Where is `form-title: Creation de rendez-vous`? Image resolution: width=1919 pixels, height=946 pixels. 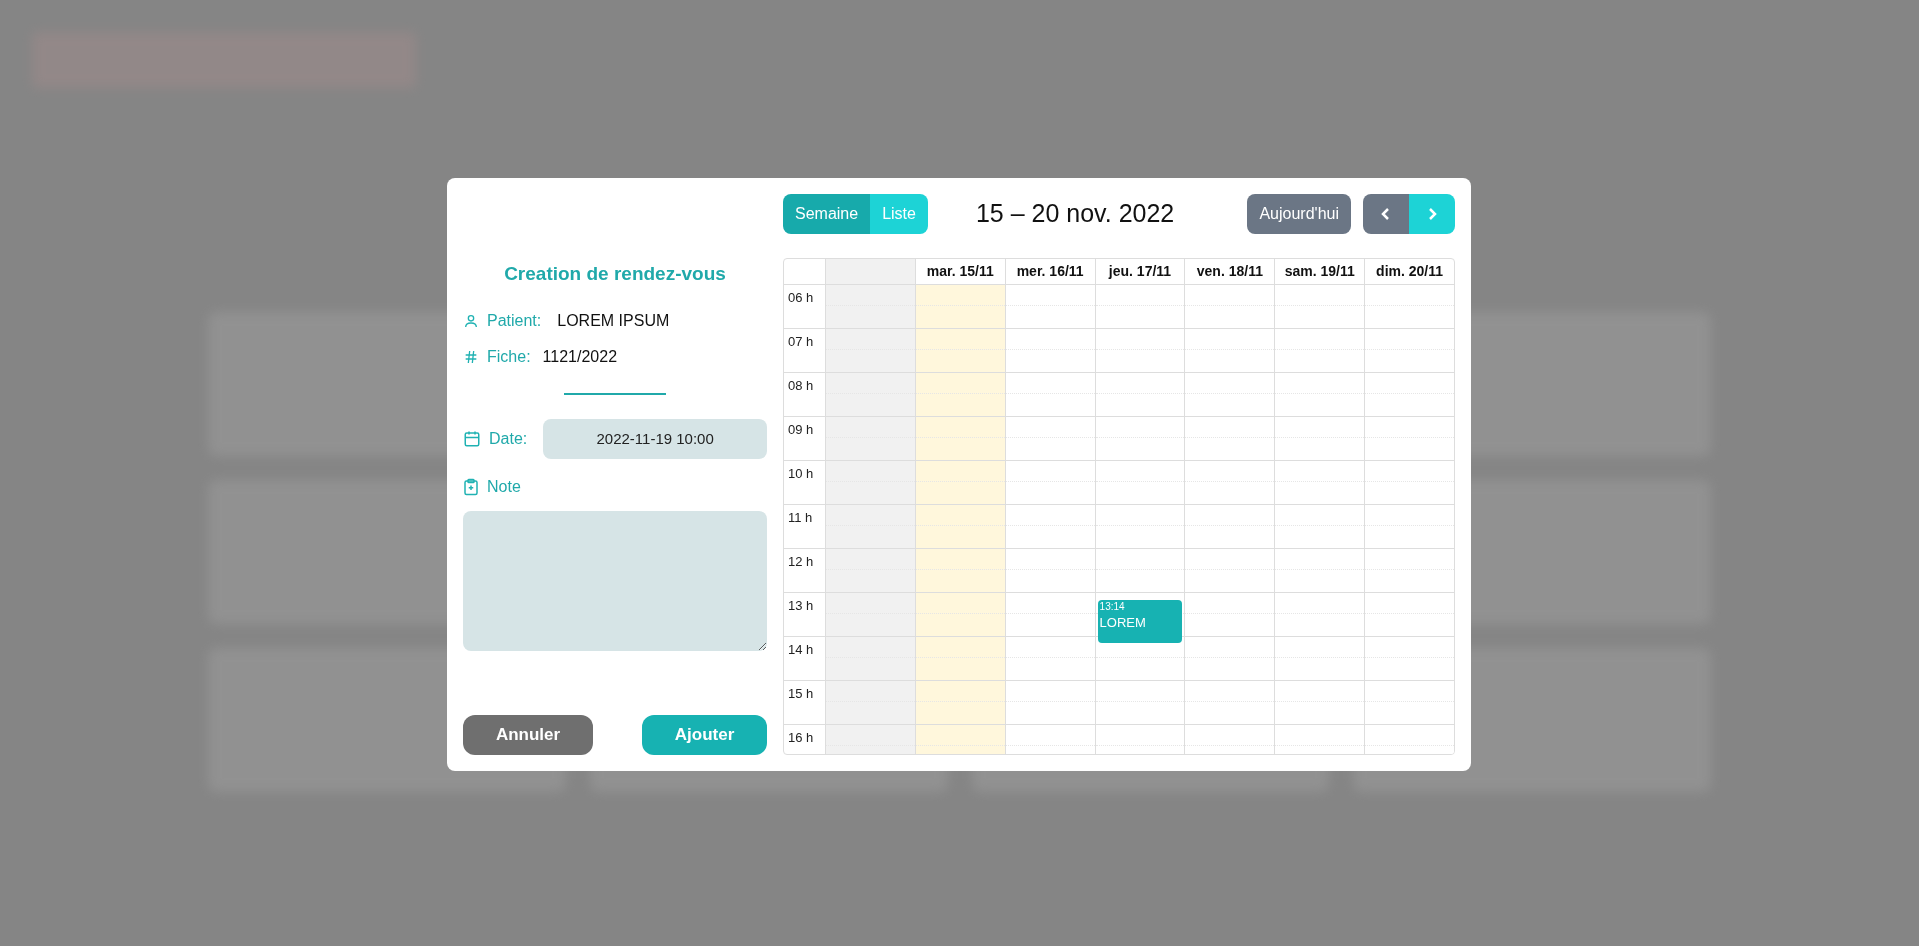
form-title: Creation de rendez-vous is located at coordinates (615, 274).